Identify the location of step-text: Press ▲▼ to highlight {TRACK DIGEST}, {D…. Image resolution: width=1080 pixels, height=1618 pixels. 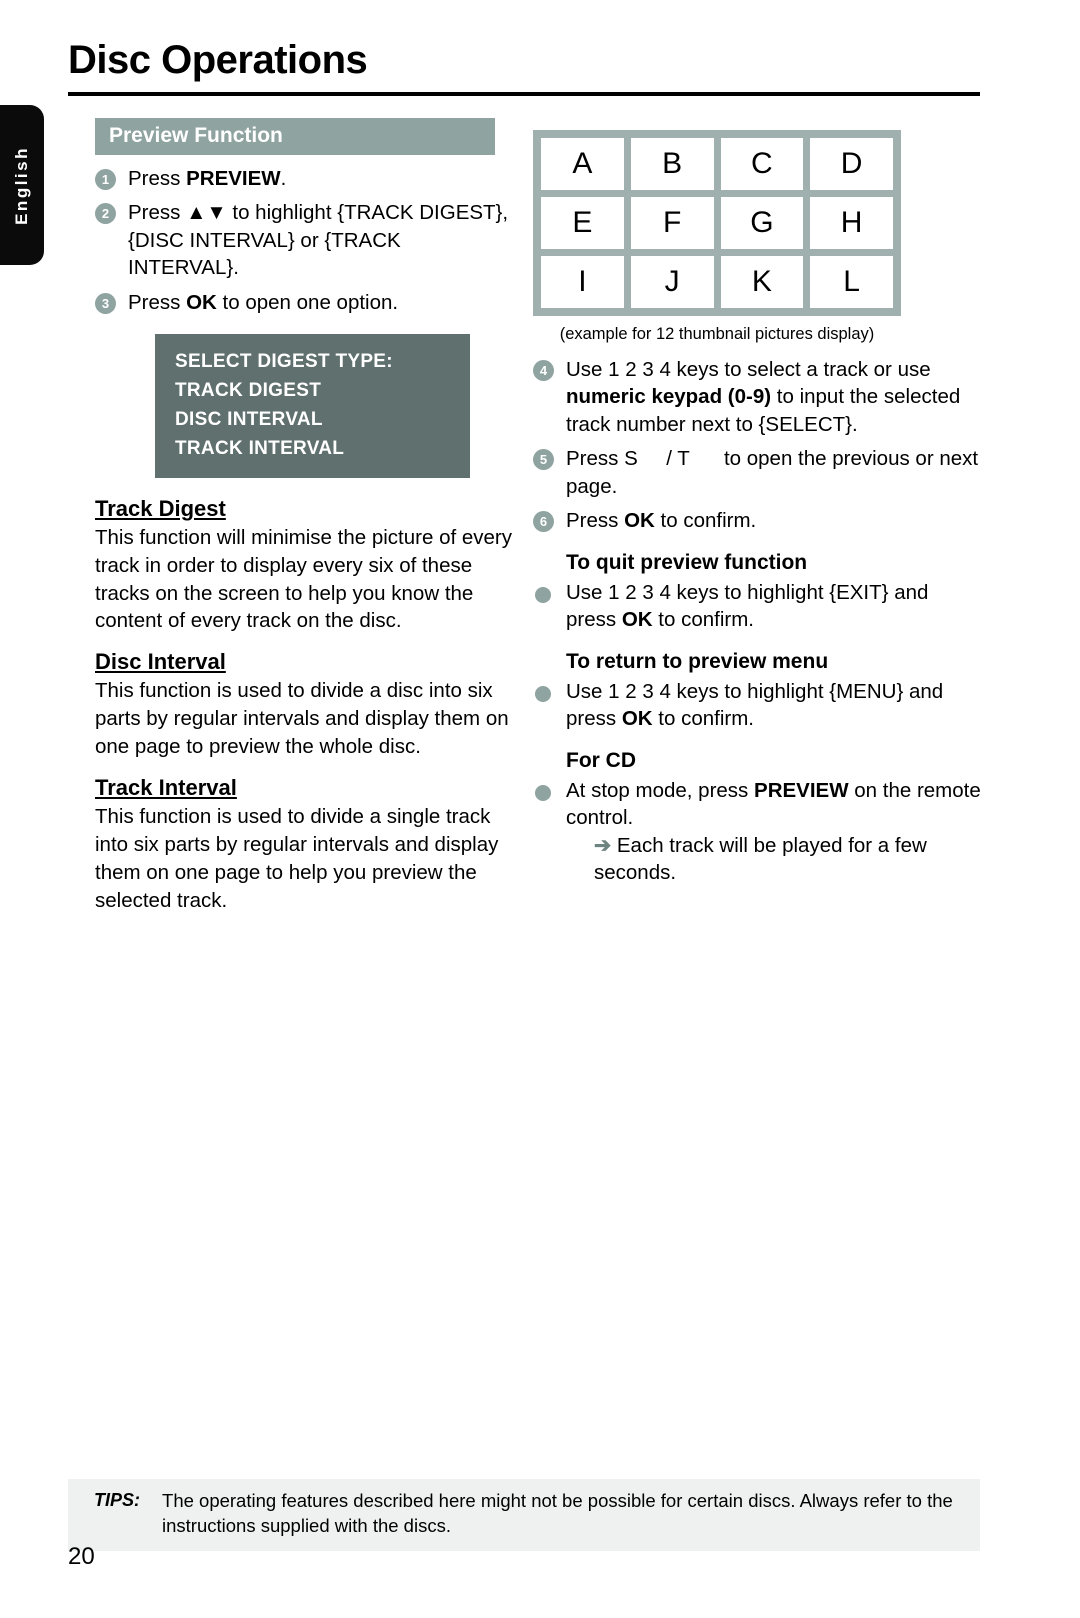
(318, 240).